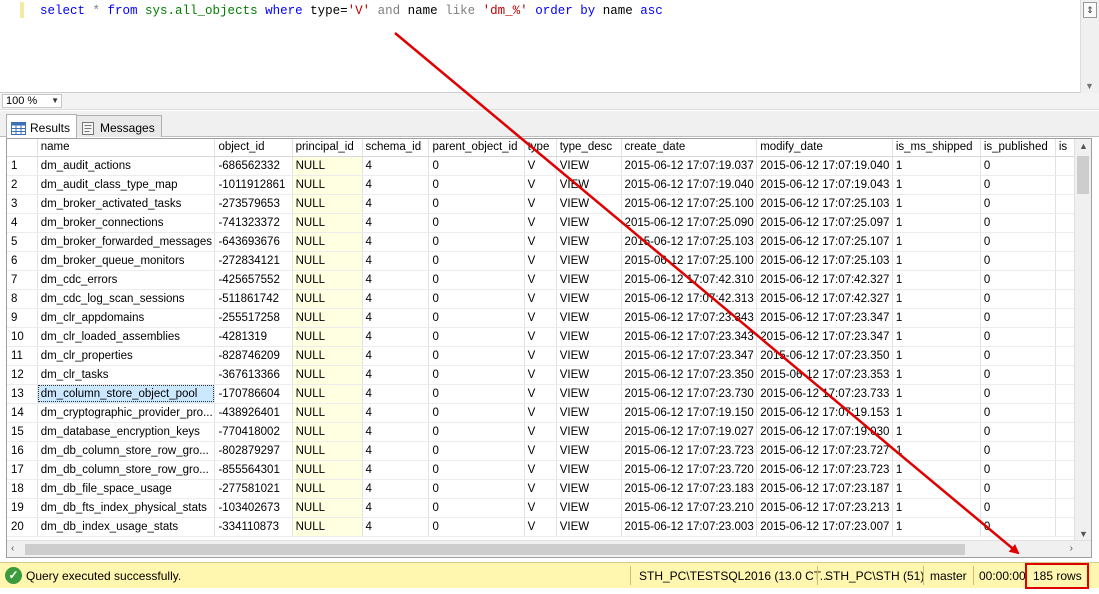  I want to click on vertical-scroll-thumb, so click(1083, 175).